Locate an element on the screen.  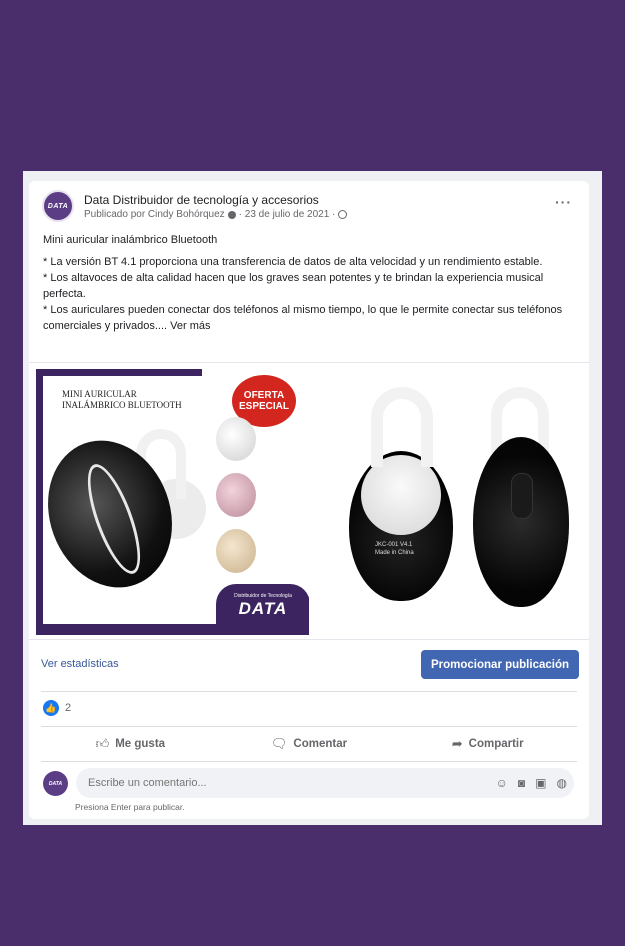
camera-icon: ◙ is located at coordinates (521, 783).